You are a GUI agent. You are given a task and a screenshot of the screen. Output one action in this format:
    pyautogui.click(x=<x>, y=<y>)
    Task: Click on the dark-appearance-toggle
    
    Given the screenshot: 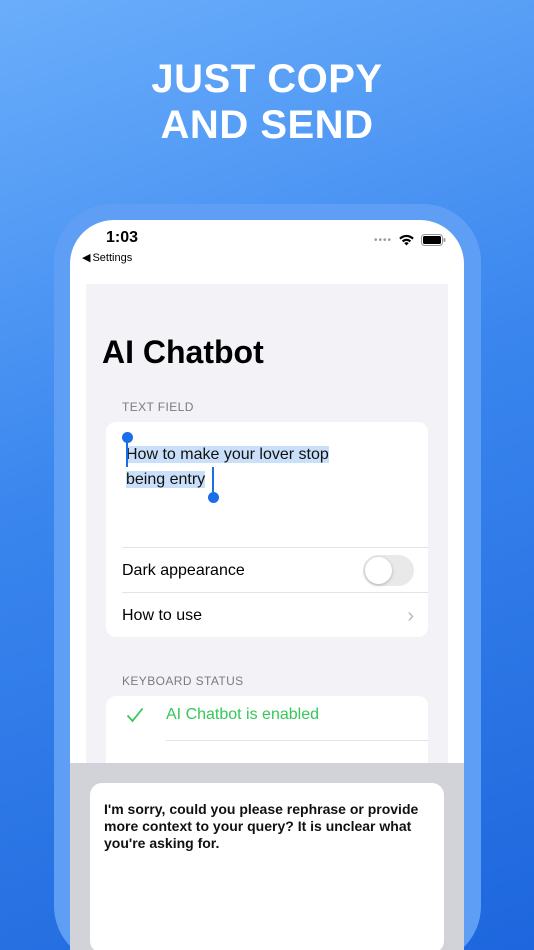 What is the action you would take?
    pyautogui.click(x=388, y=570)
    